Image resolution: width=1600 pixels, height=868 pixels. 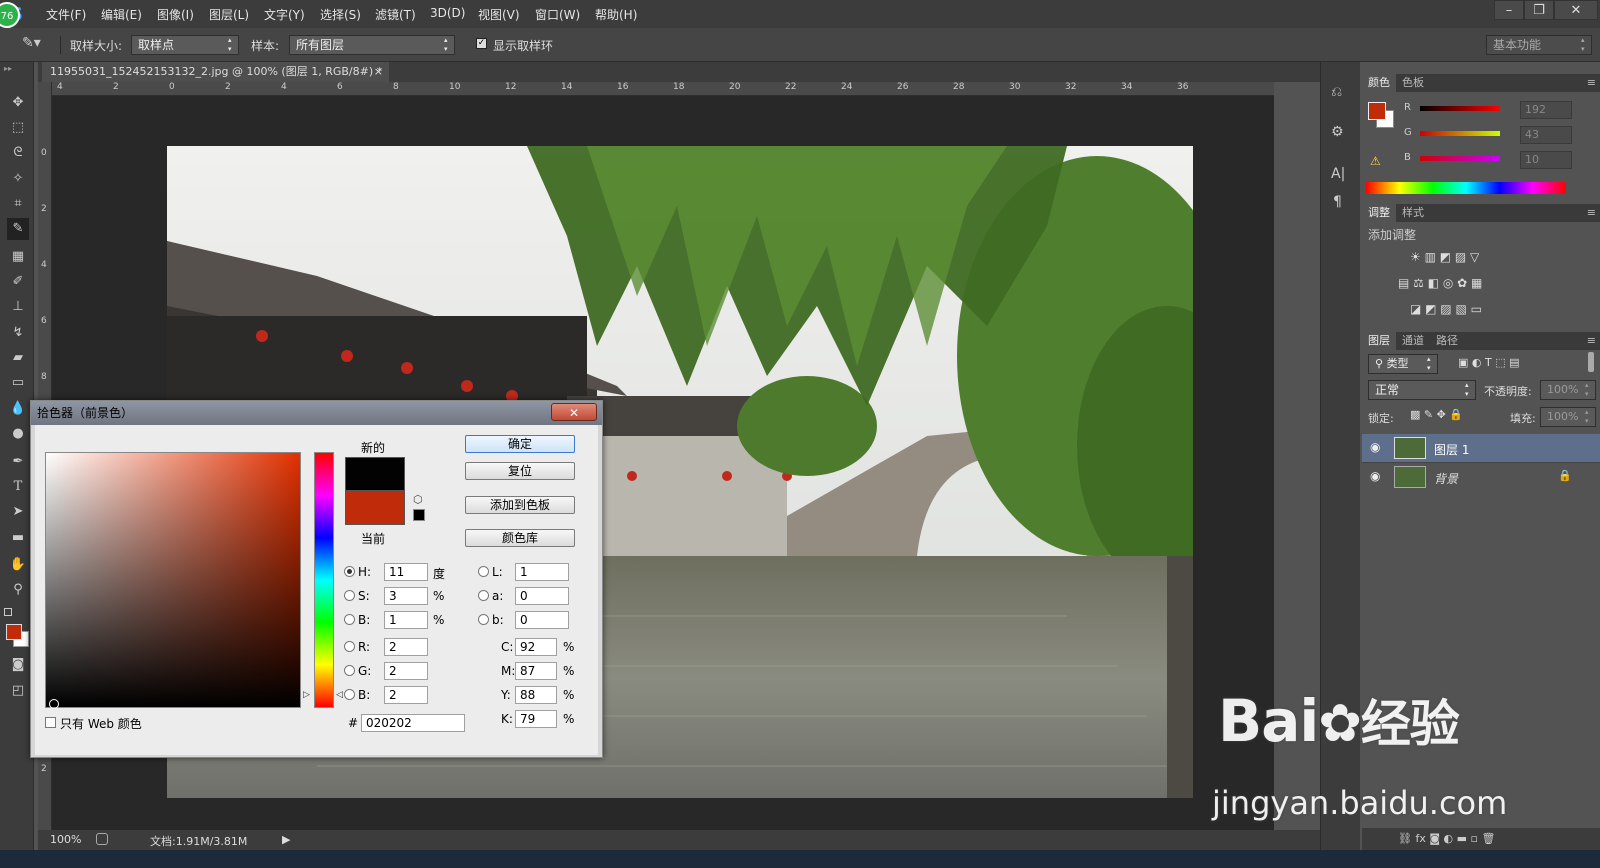 I want to click on layer-row: ◉ 图层 1, so click(x=1481, y=448).